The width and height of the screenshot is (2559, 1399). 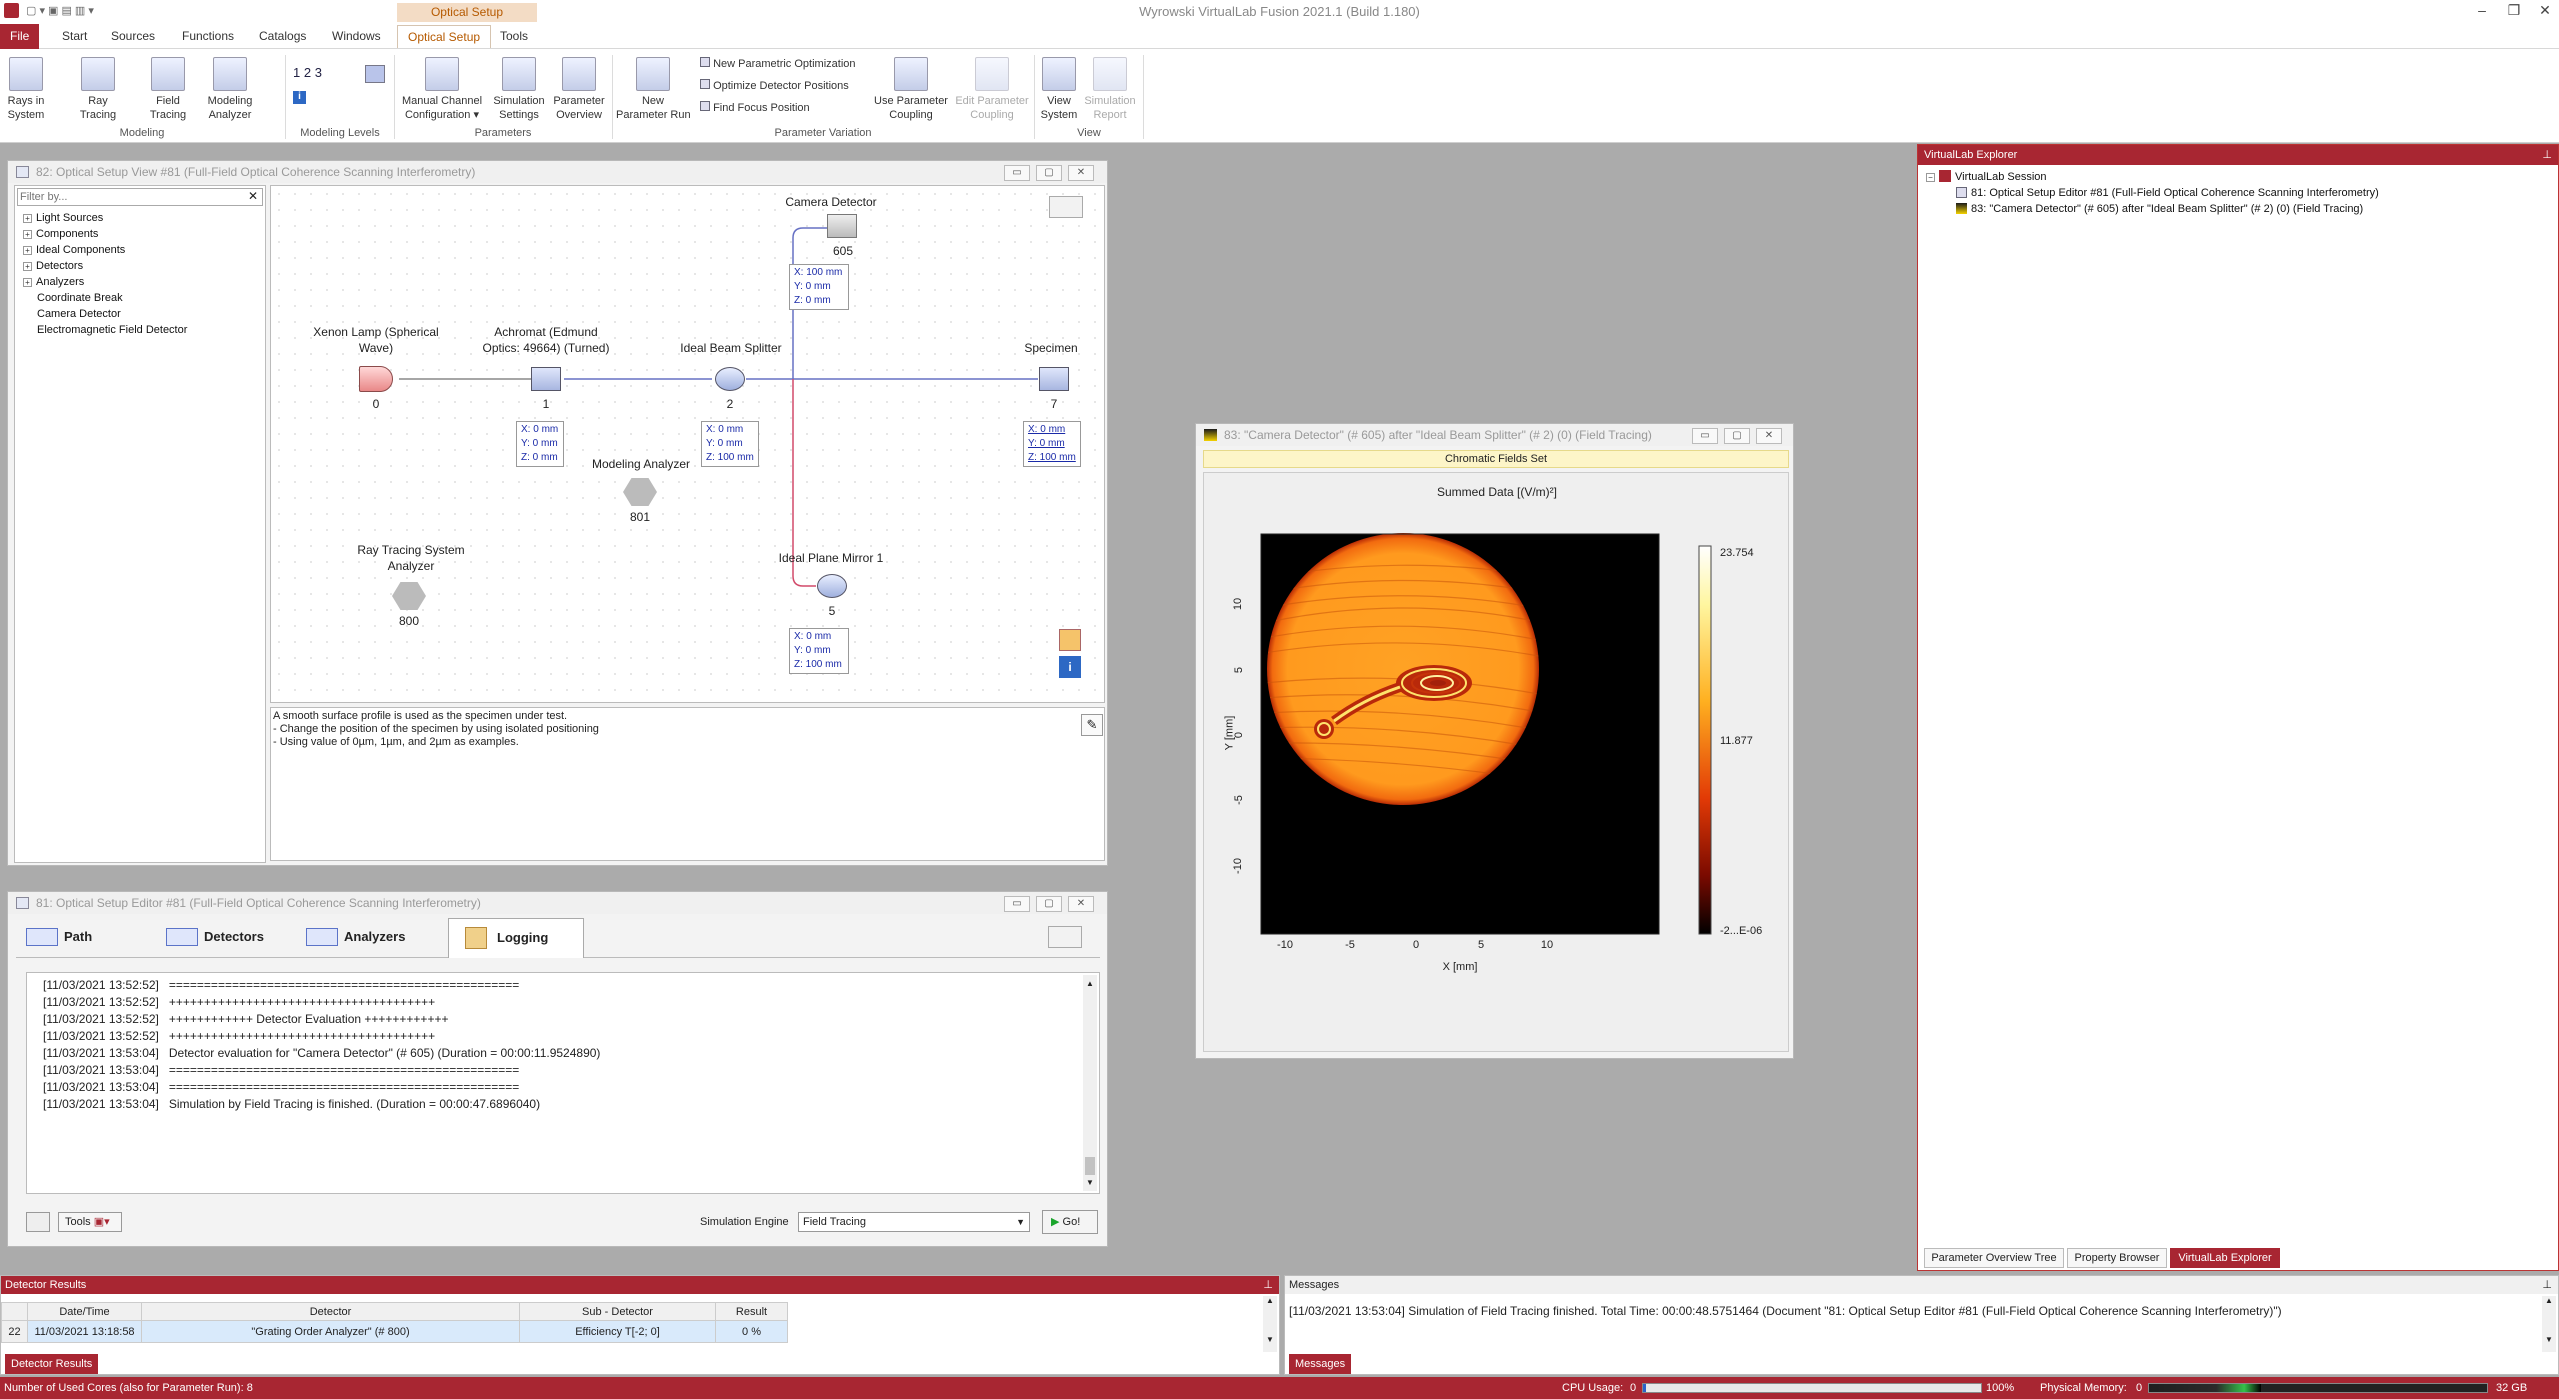 I want to click on tab-sources: Sources, so click(x=133, y=36).